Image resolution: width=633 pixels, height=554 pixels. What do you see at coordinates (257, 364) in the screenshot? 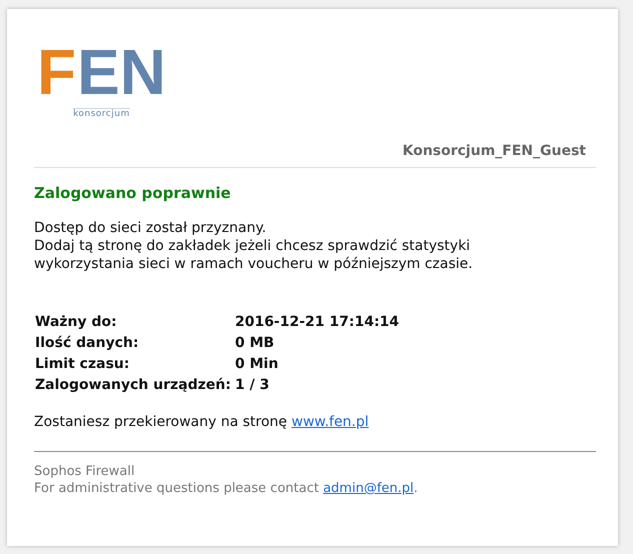
I see `detail-value: 0 Min` at bounding box center [257, 364].